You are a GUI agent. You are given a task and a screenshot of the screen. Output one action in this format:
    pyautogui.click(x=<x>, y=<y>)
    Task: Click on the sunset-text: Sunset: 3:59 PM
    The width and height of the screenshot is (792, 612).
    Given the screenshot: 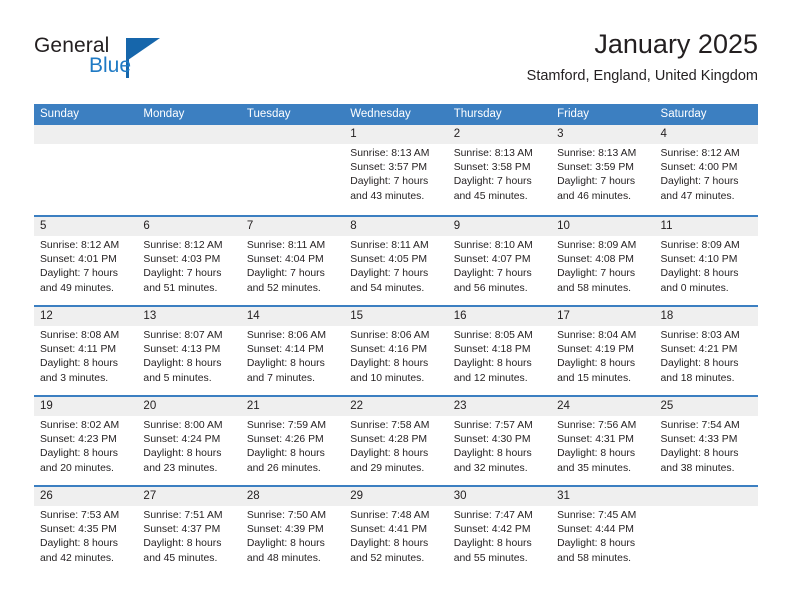 What is the action you would take?
    pyautogui.click(x=595, y=168)
    